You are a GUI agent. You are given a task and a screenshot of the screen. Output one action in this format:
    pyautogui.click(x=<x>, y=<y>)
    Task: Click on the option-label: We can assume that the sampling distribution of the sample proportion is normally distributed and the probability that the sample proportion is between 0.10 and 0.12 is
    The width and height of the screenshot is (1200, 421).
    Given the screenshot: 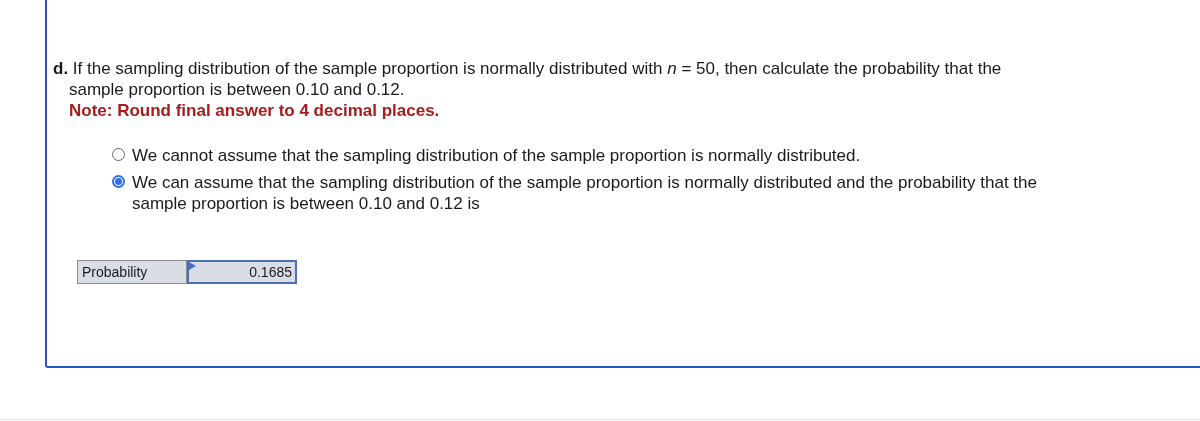 What is the action you would take?
    pyautogui.click(x=585, y=193)
    